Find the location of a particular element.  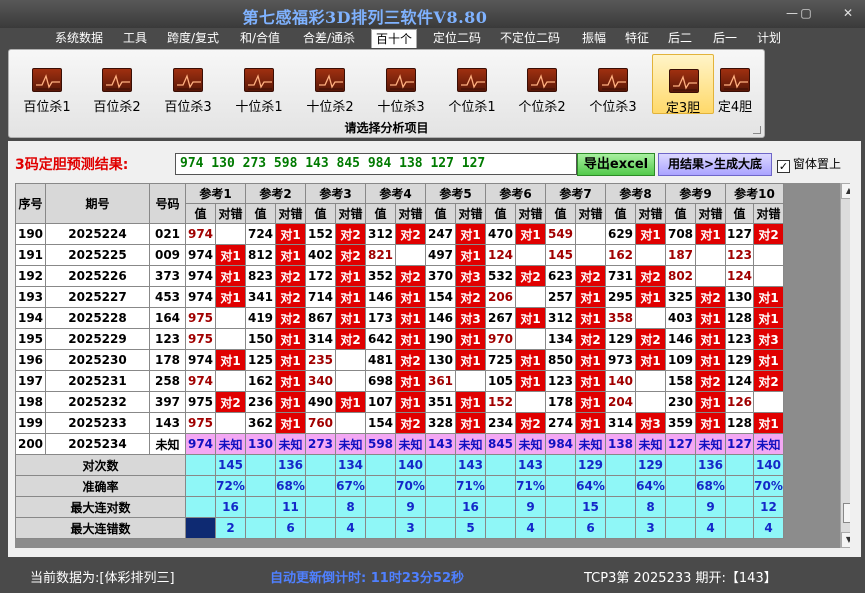

ribbon-button-6: 个位杀1 is located at coordinates (472, 84).